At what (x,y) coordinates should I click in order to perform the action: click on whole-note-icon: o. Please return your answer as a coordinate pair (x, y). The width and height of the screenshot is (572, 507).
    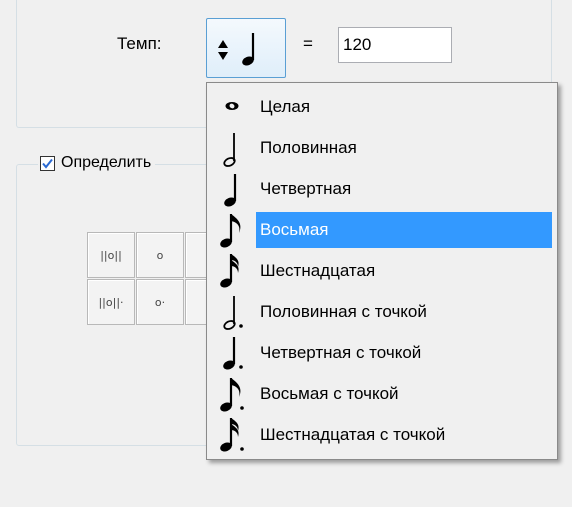
    Looking at the image, I should click on (160, 255).